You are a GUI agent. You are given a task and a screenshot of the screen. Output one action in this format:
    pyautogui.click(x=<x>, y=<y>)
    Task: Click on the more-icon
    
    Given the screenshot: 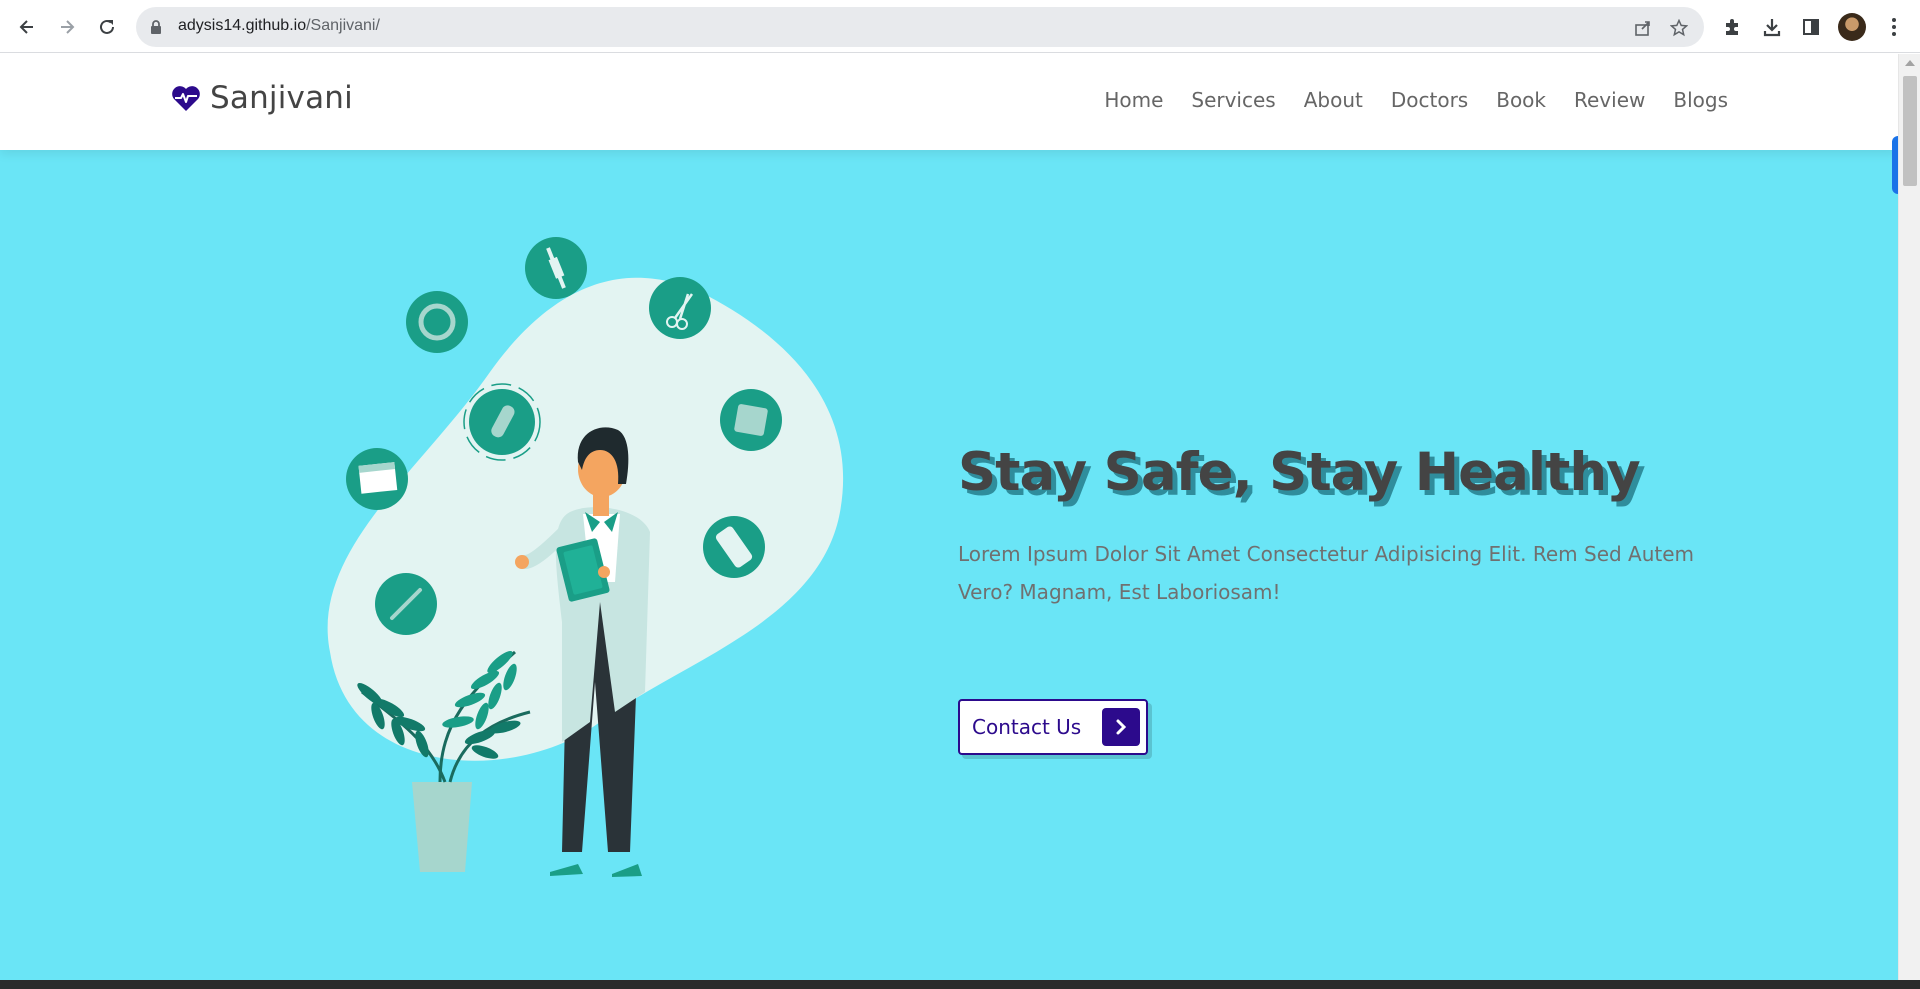 What is the action you would take?
    pyautogui.click(x=1894, y=27)
    